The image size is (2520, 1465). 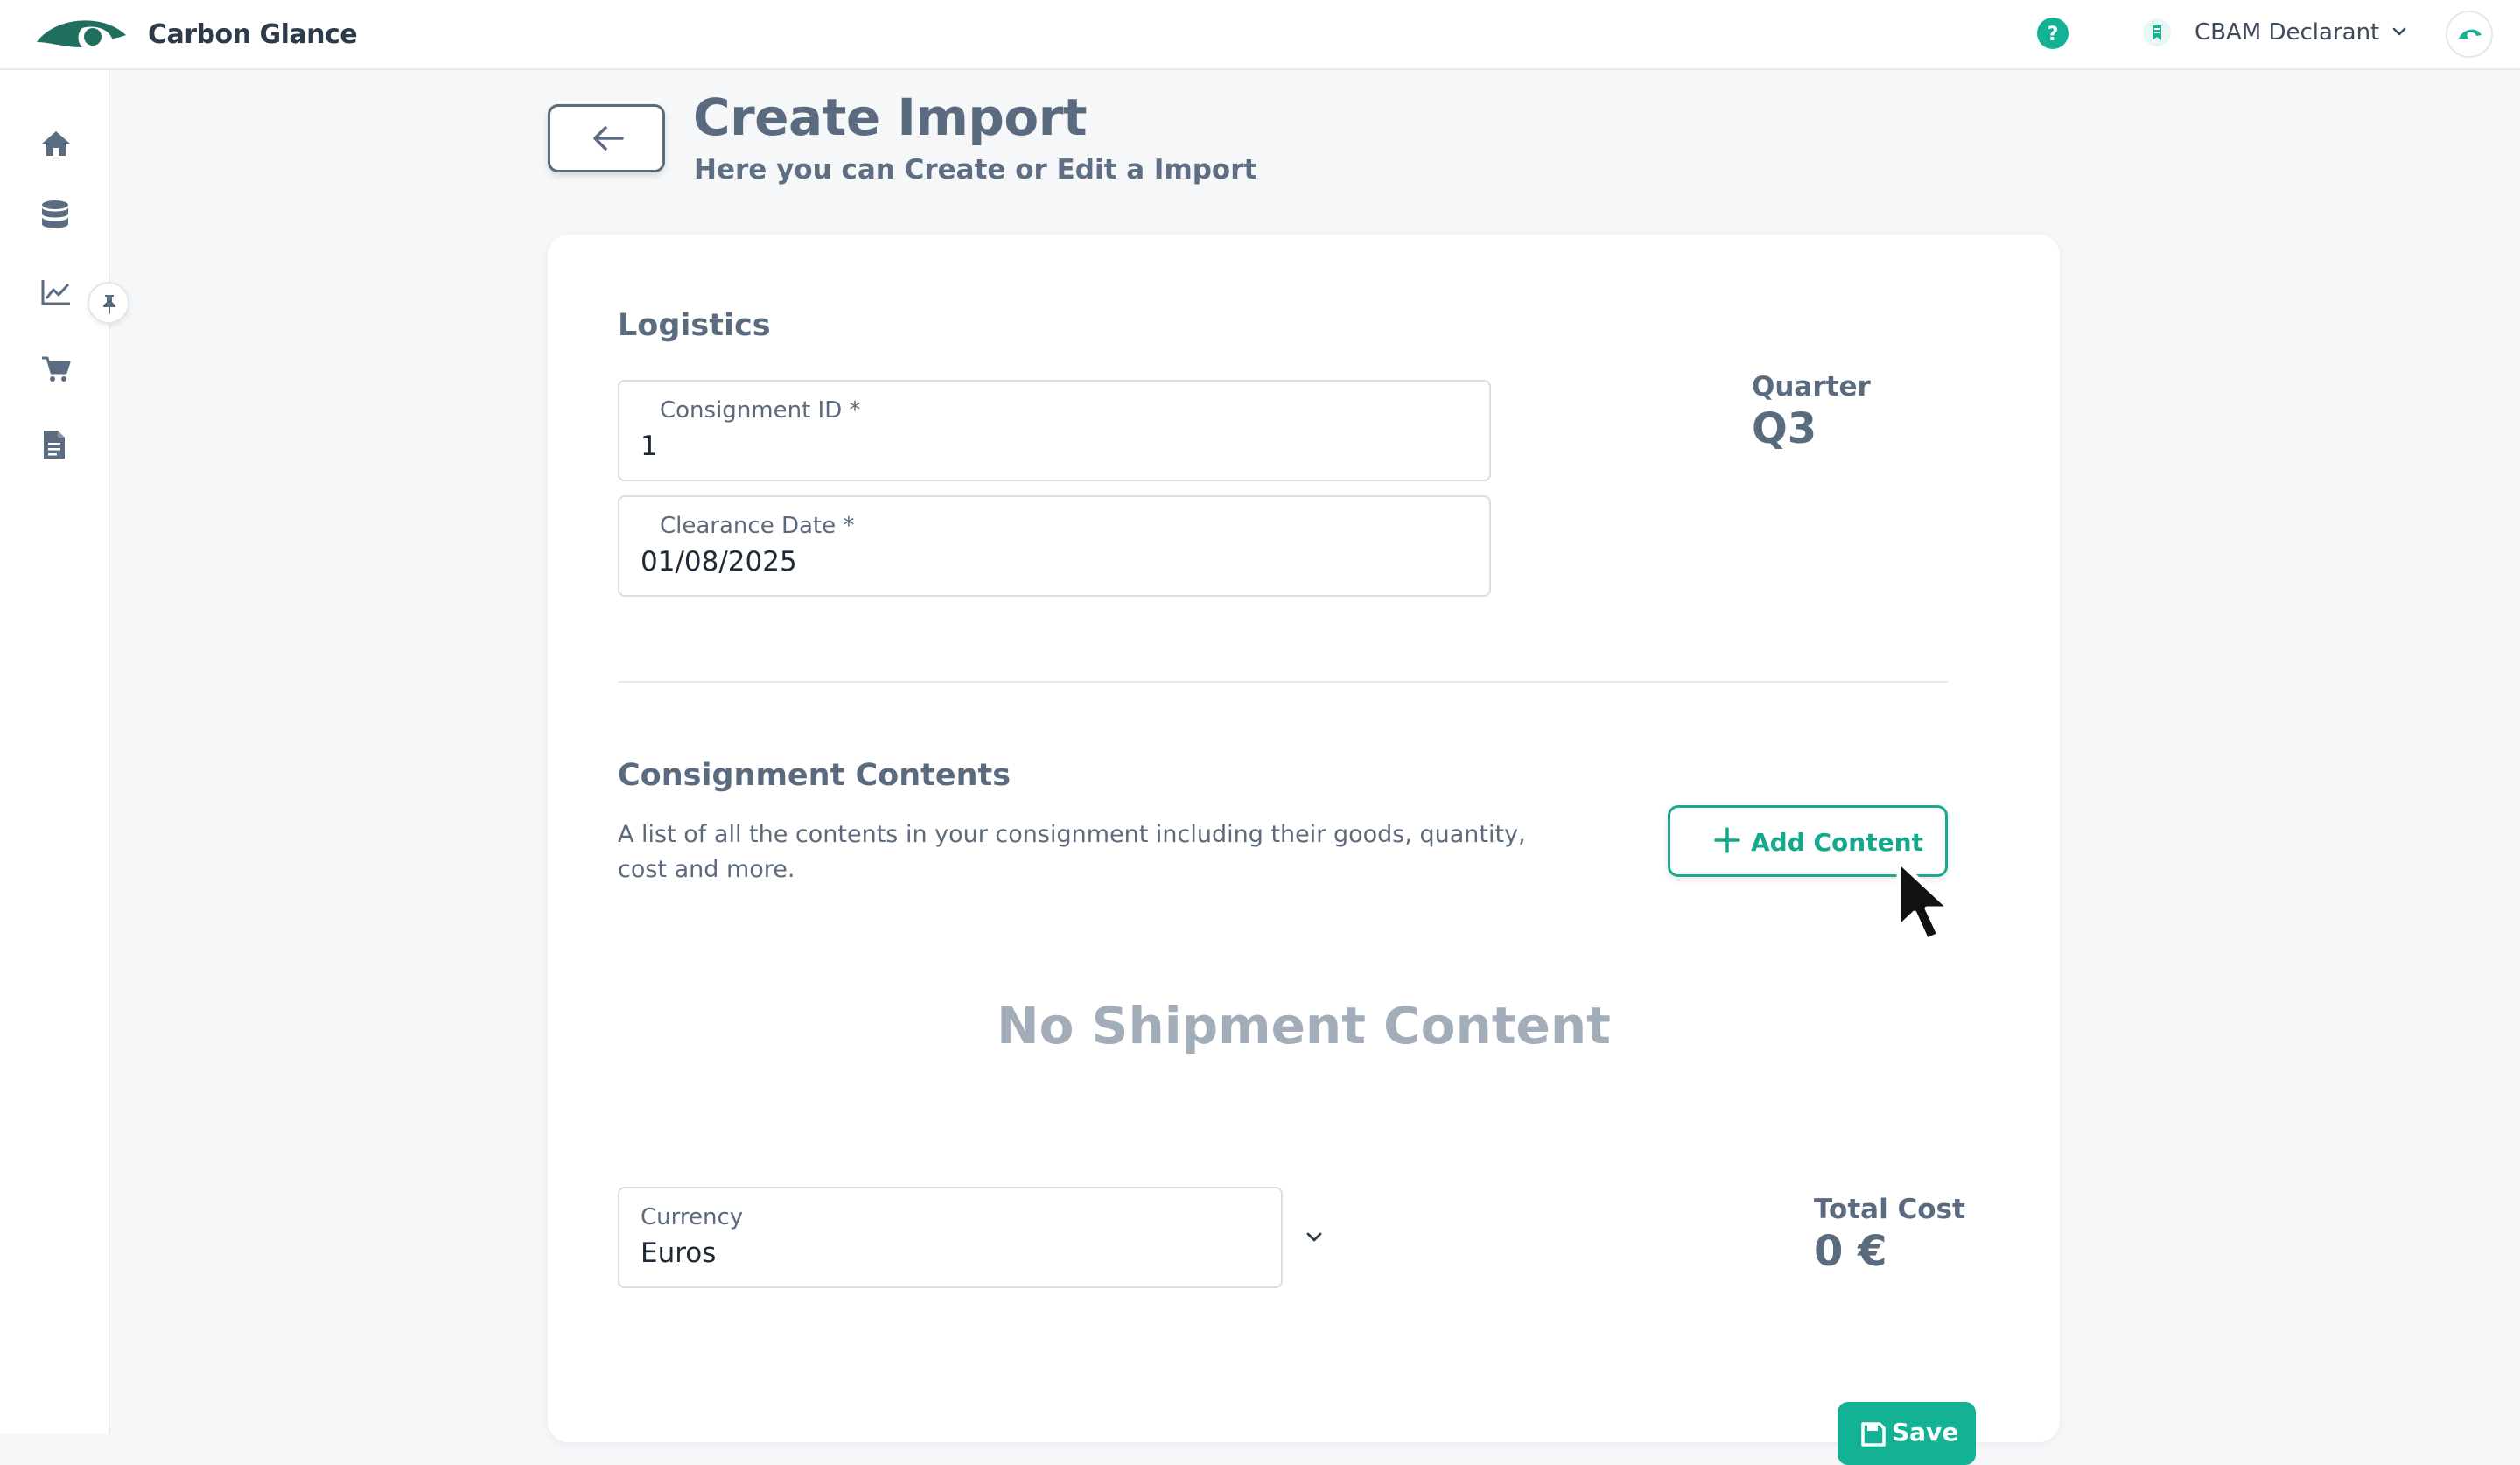 I want to click on plus-icon, so click(x=1727, y=840).